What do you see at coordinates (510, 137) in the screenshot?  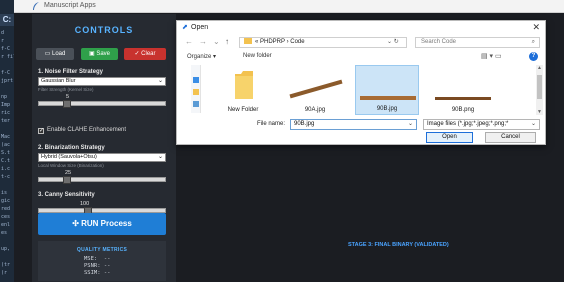 I see `cancel-button: Cancel` at bounding box center [510, 137].